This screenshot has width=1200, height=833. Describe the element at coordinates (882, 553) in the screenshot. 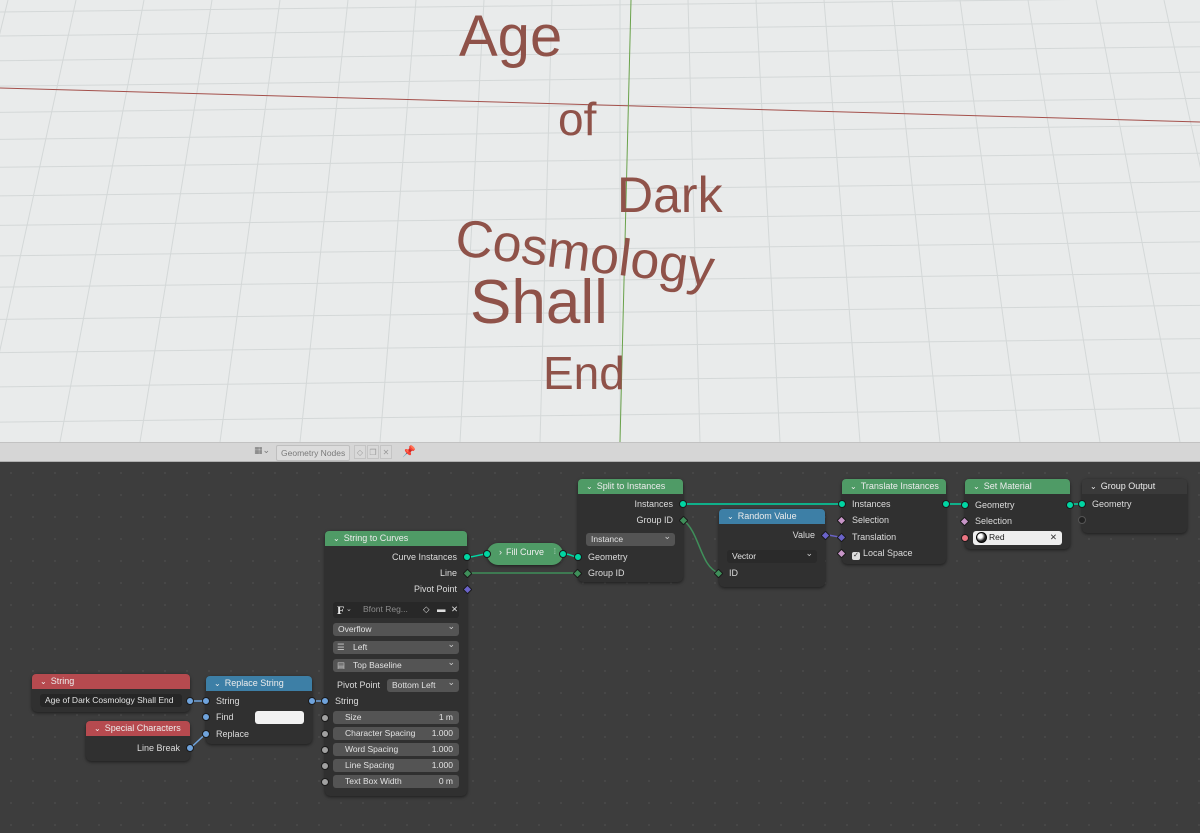

I see `local-space-checkbox: ✓ Local Space` at that location.